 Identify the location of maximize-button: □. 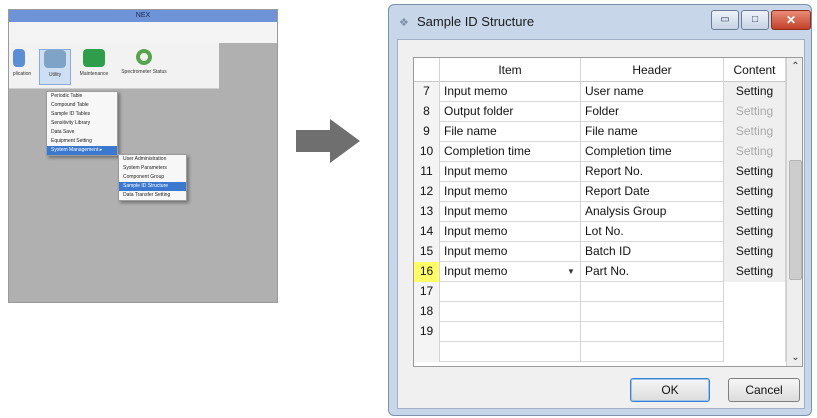
(755, 20).